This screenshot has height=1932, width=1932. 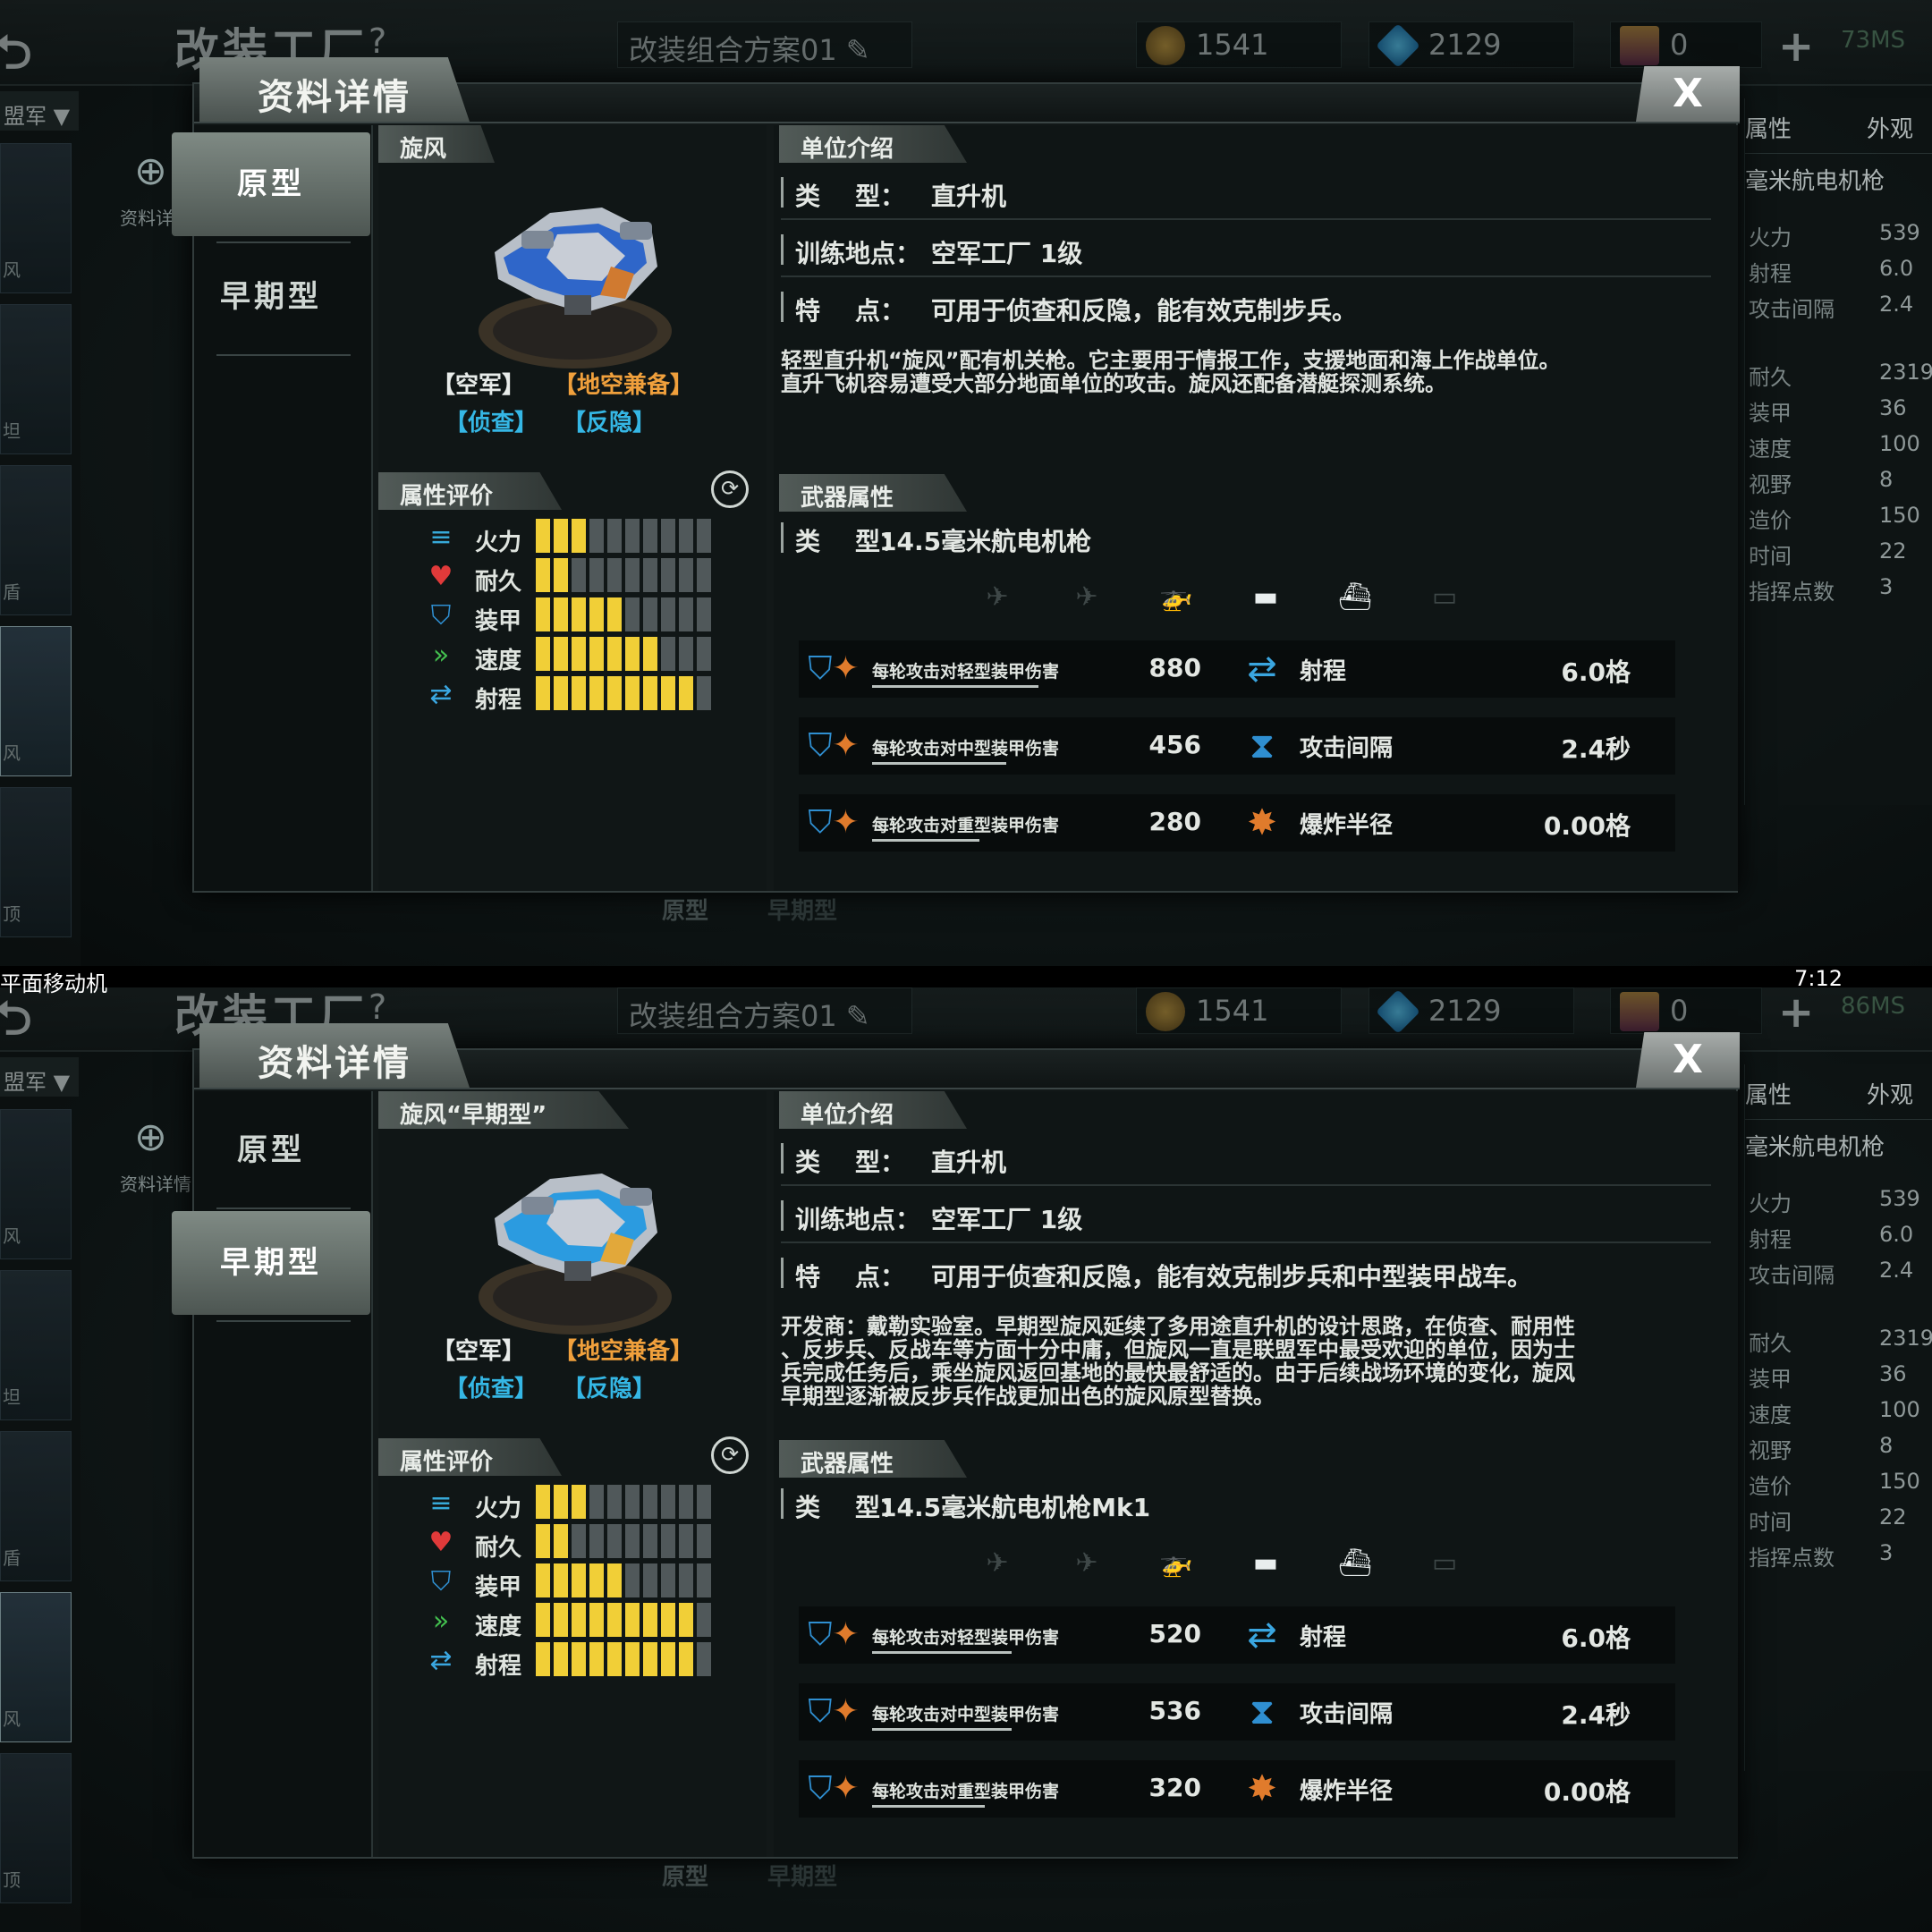 What do you see at coordinates (685, 911) in the screenshot?
I see `underlay-tab-text: 原型` at bounding box center [685, 911].